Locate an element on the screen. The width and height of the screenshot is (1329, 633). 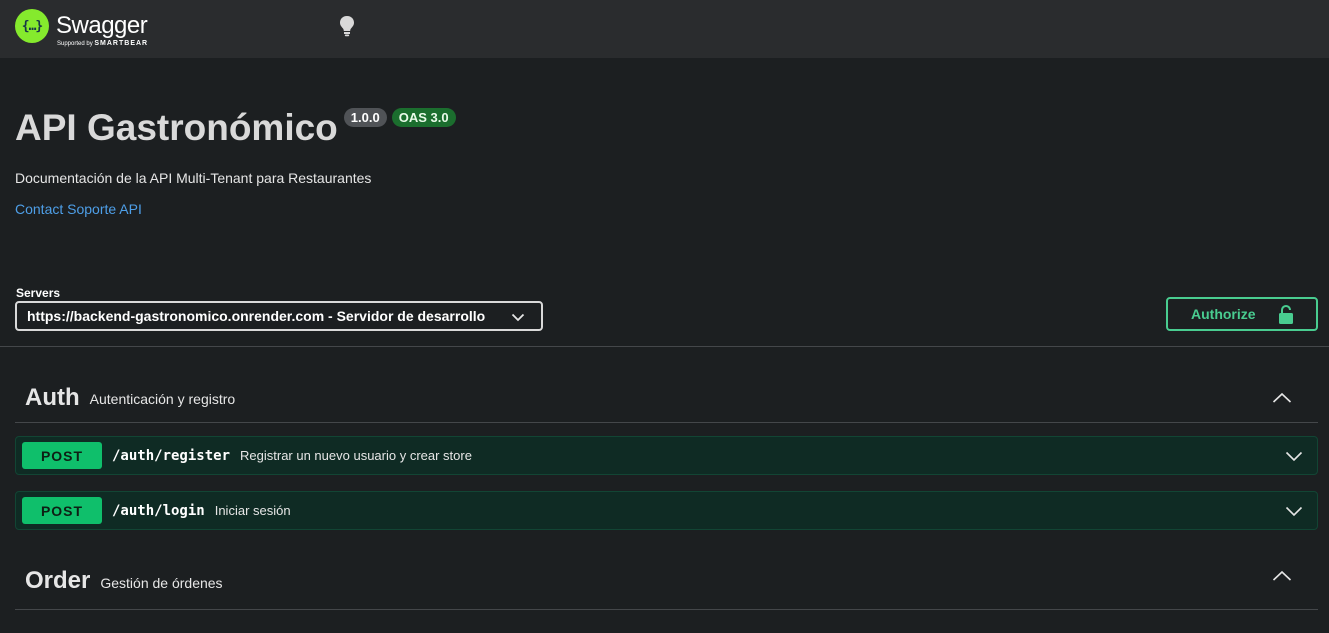
tag-auth-name: Auth is located at coordinates (52, 397).